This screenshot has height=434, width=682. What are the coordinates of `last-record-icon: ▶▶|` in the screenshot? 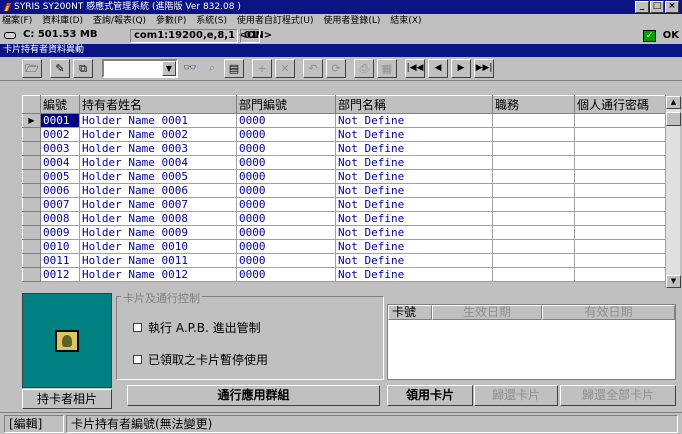 It's located at (484, 68).